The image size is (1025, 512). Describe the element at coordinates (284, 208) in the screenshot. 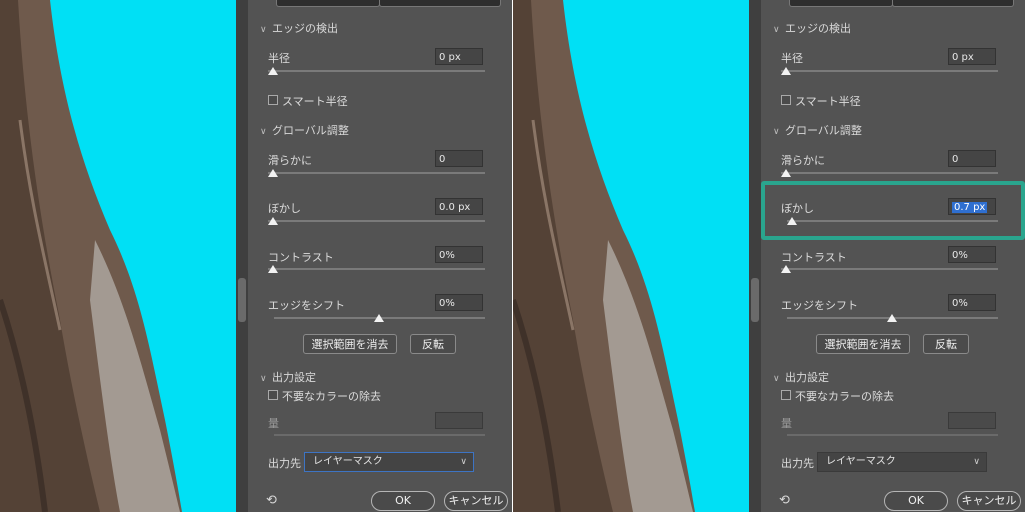

I see `feather-label: ぼかし` at that location.